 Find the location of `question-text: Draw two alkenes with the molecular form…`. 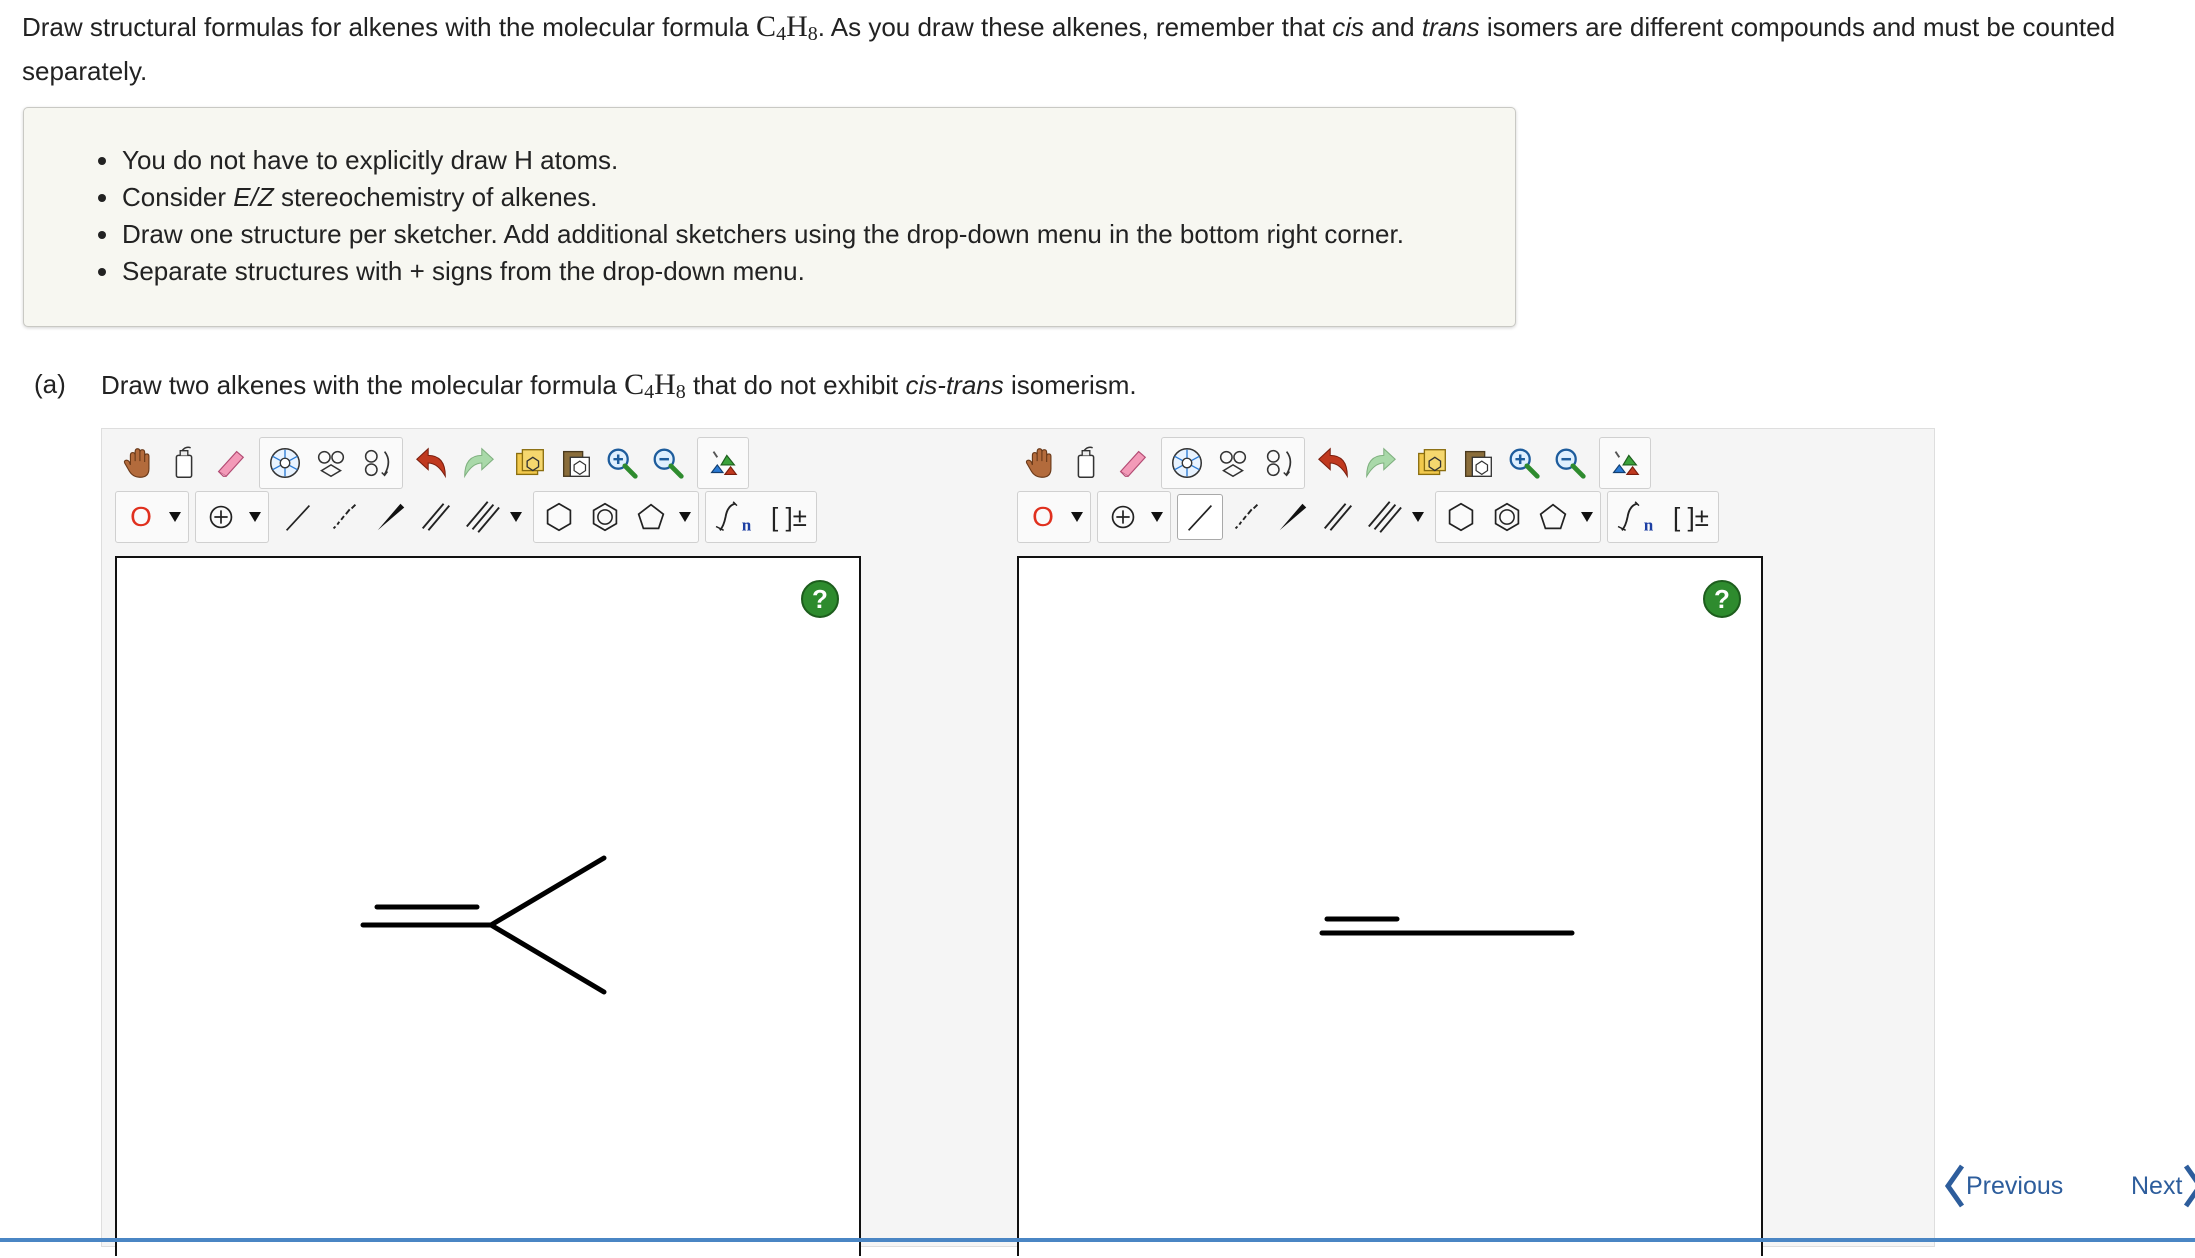

question-text: Draw two alkenes with the molecular form… is located at coordinates (619, 385).